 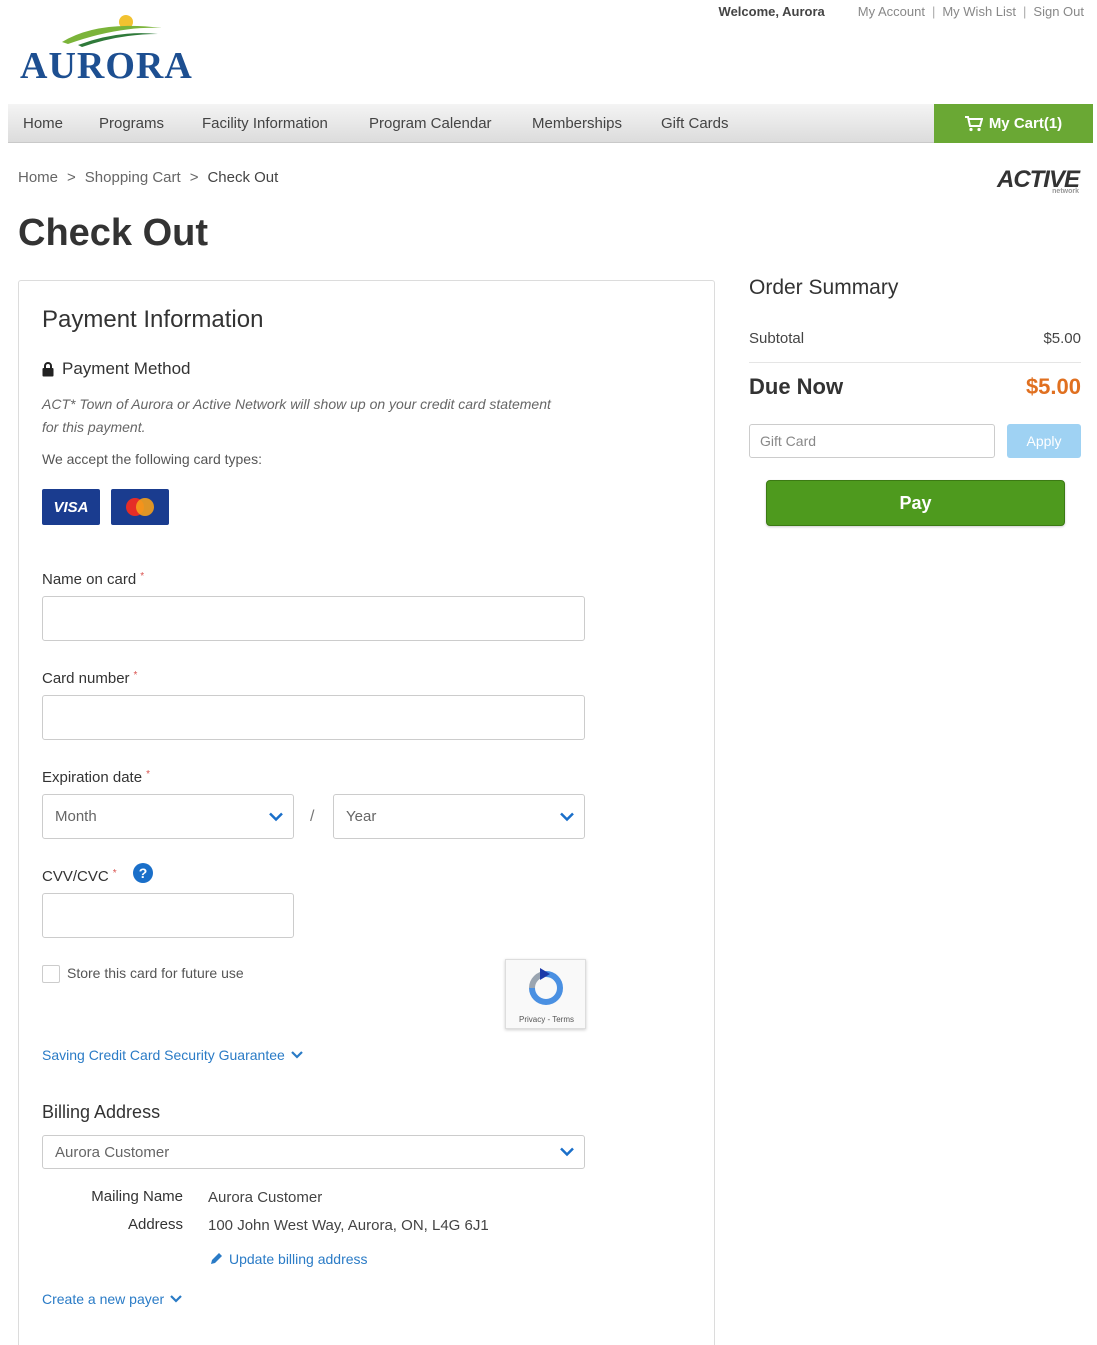 I want to click on subtotal-label: Subtotal, so click(x=777, y=338).